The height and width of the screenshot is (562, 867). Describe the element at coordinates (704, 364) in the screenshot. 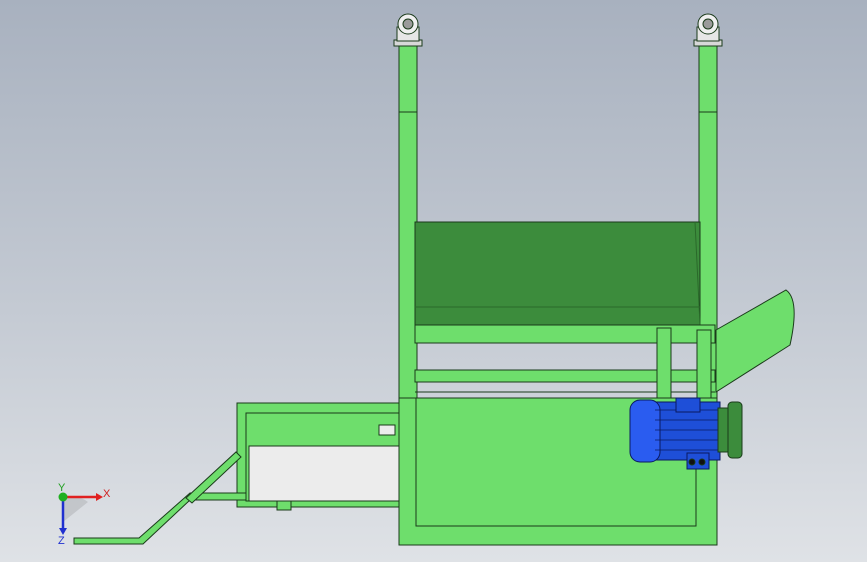

I see `bracket-right` at that location.